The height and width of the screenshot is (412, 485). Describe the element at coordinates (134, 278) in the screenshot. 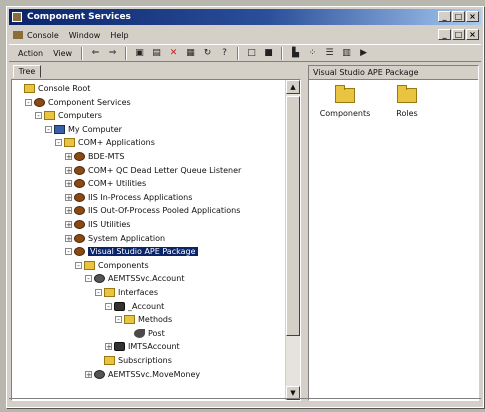

I see `tree-node: - AEMTSSvc.Account` at that location.